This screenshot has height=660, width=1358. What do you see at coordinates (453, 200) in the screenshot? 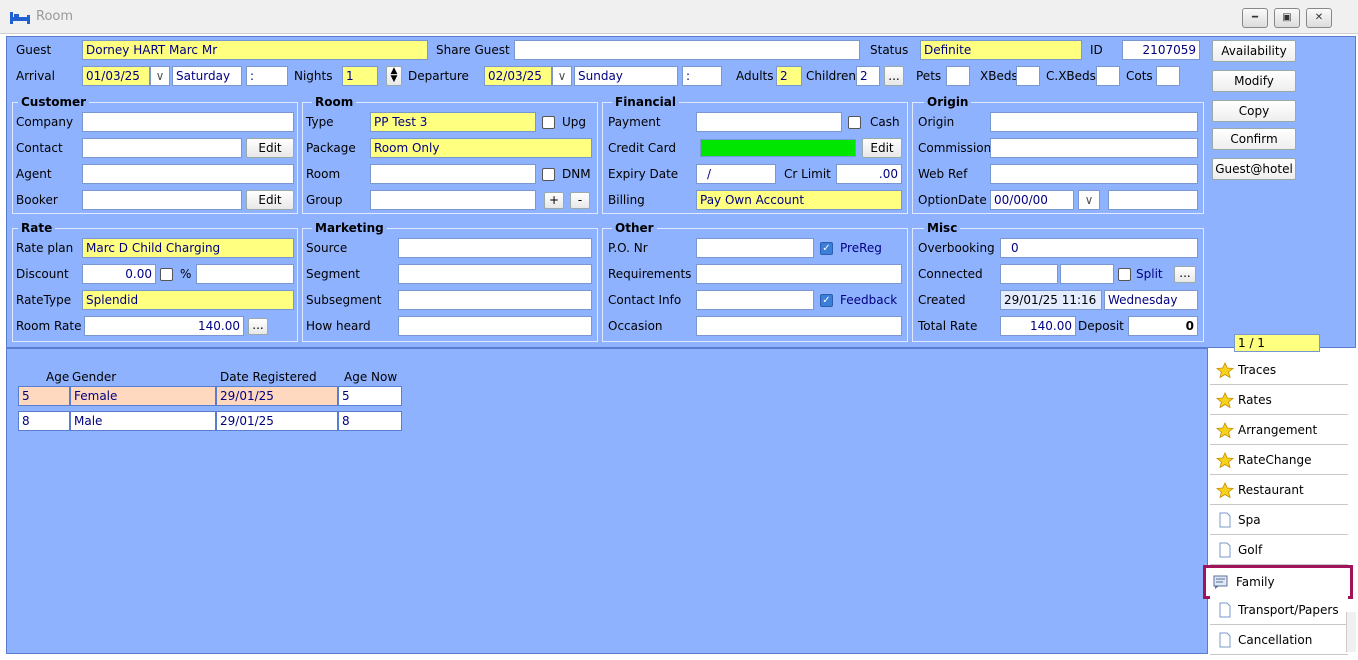
I see `group-field` at bounding box center [453, 200].